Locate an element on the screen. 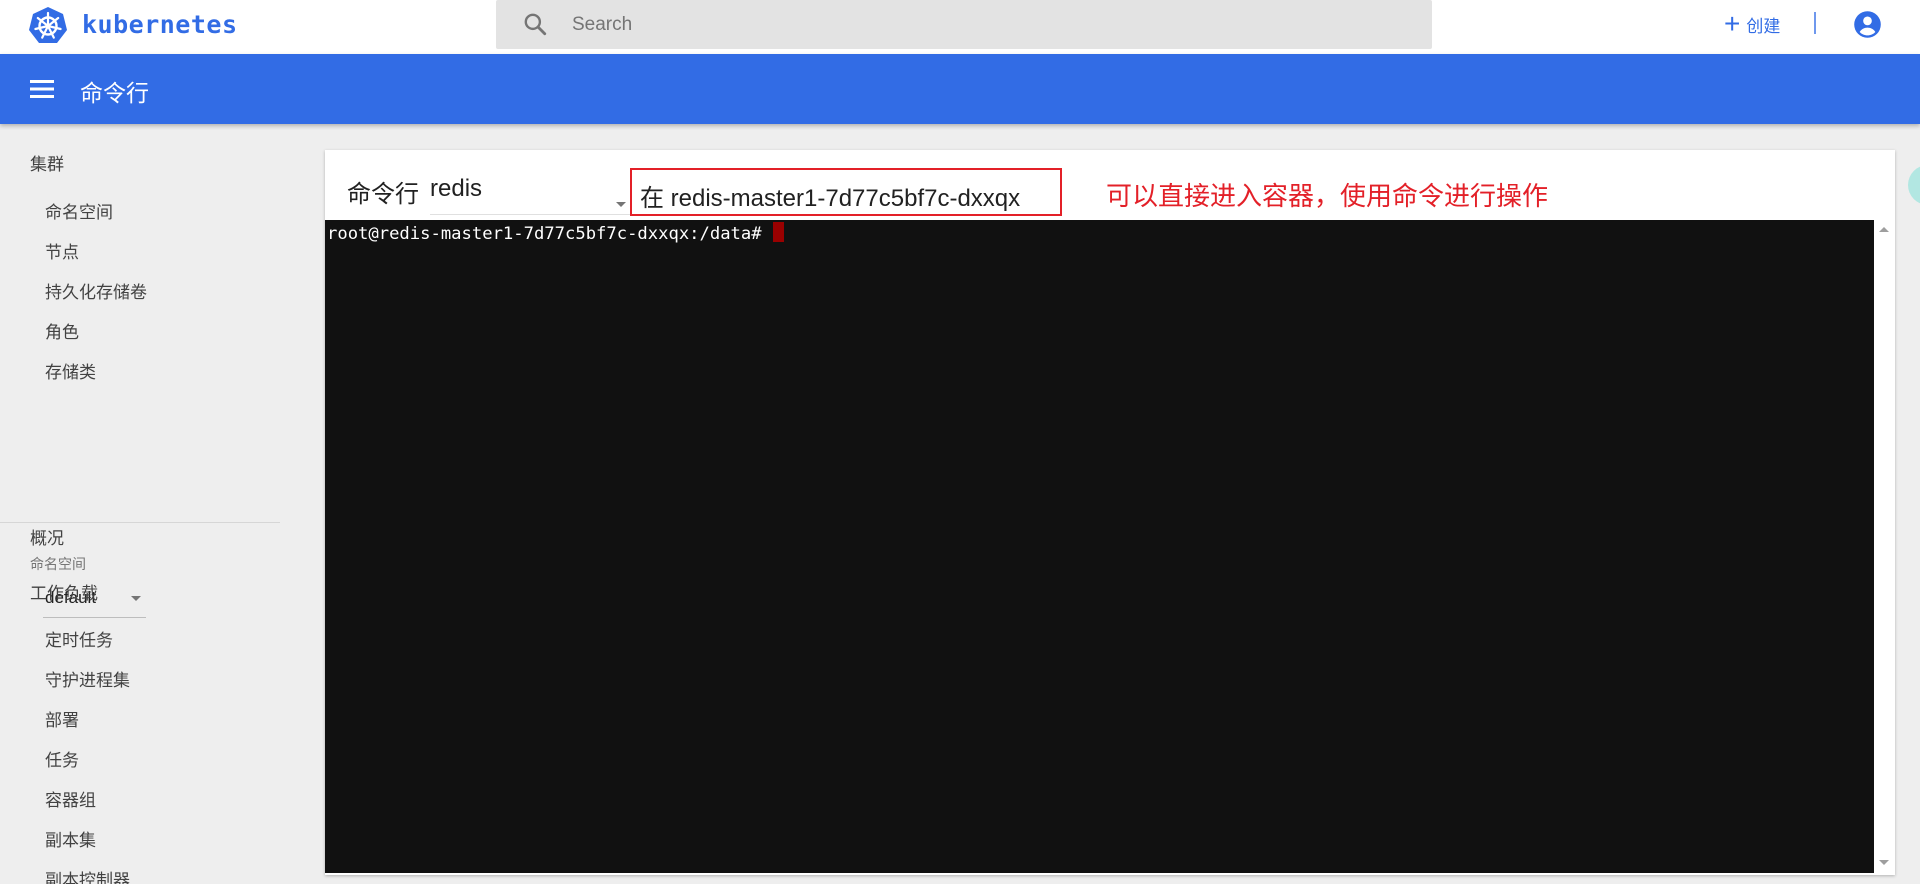 This screenshot has width=1920, height=884. sidebar-item-deployments: 部署 is located at coordinates (62, 718).